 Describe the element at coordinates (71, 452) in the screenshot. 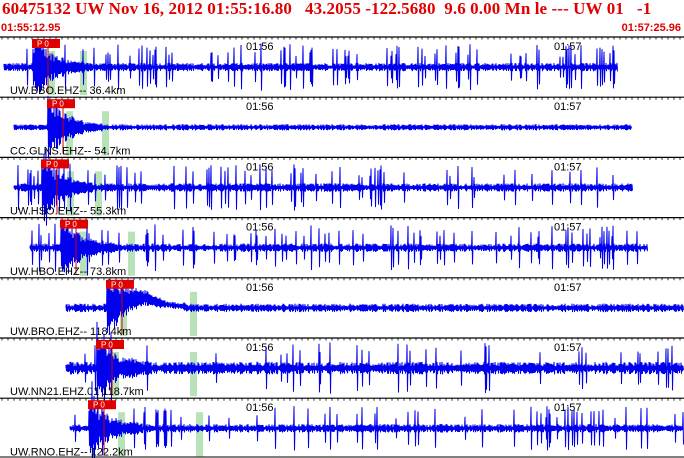

I see `station-label: UW.RNO.EHZ-- 122.2km` at that location.